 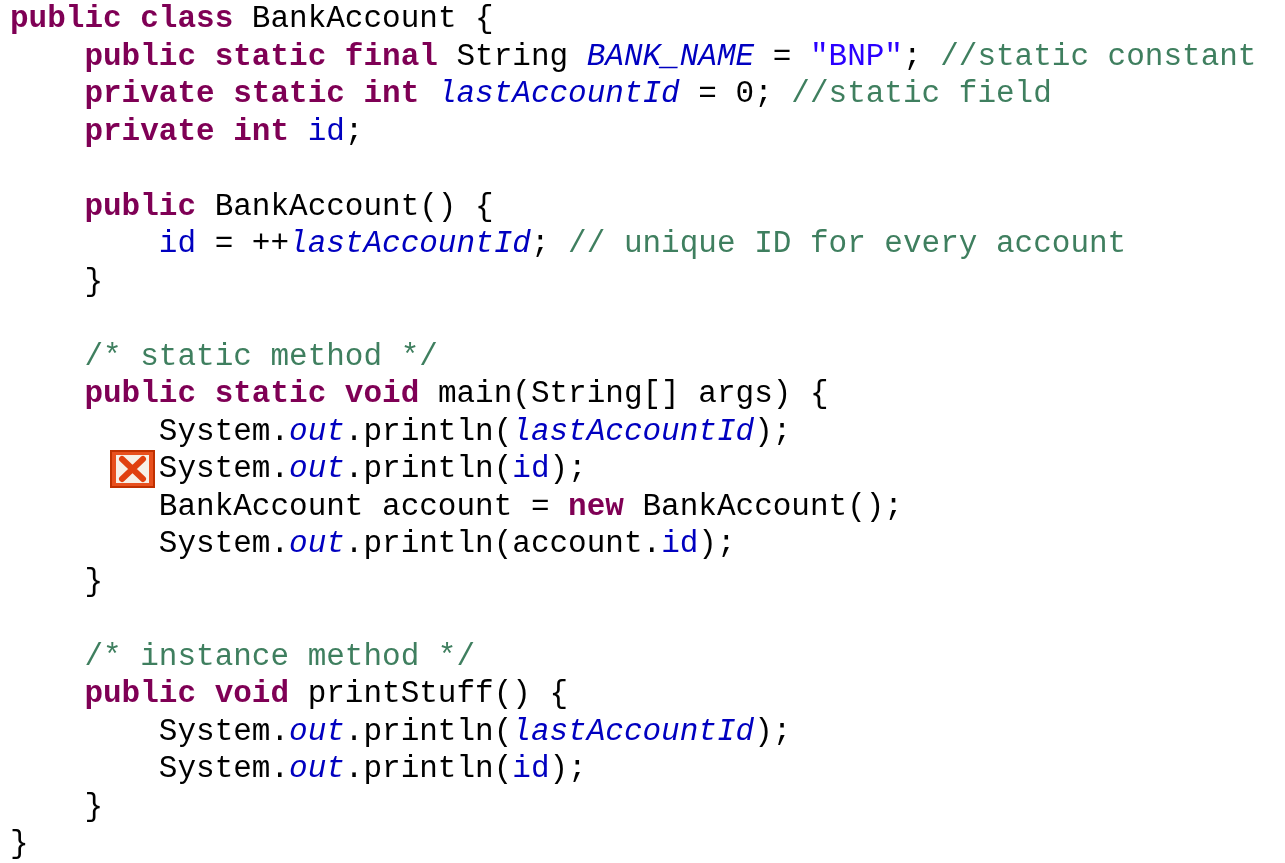 What do you see at coordinates (772, 506) in the screenshot?
I see `code-text: BankAccount();` at bounding box center [772, 506].